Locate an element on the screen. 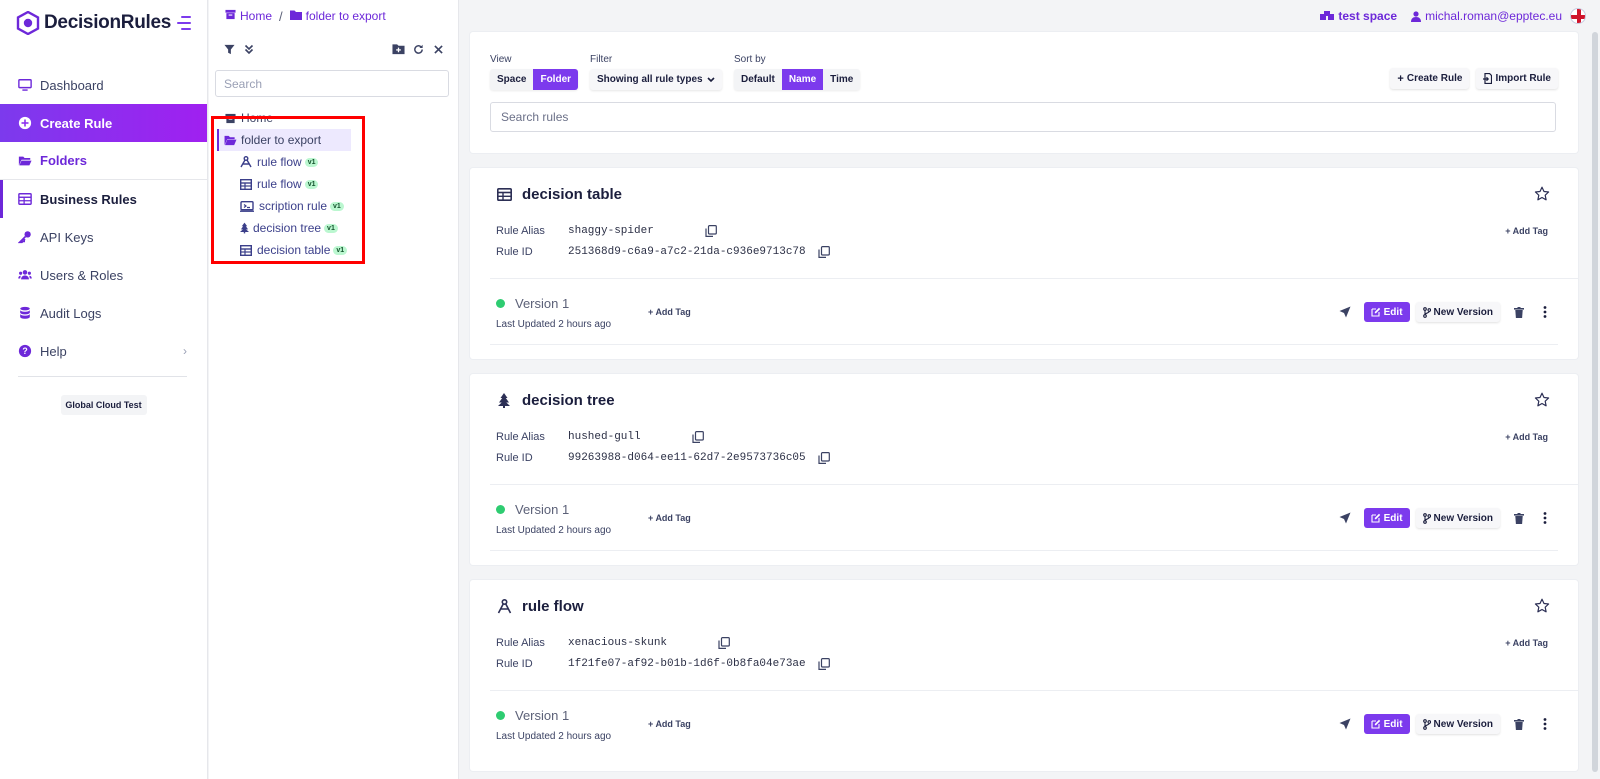 This screenshot has width=1600, height=779. tree-item-rule: scription rule v1 is located at coordinates (333, 206).